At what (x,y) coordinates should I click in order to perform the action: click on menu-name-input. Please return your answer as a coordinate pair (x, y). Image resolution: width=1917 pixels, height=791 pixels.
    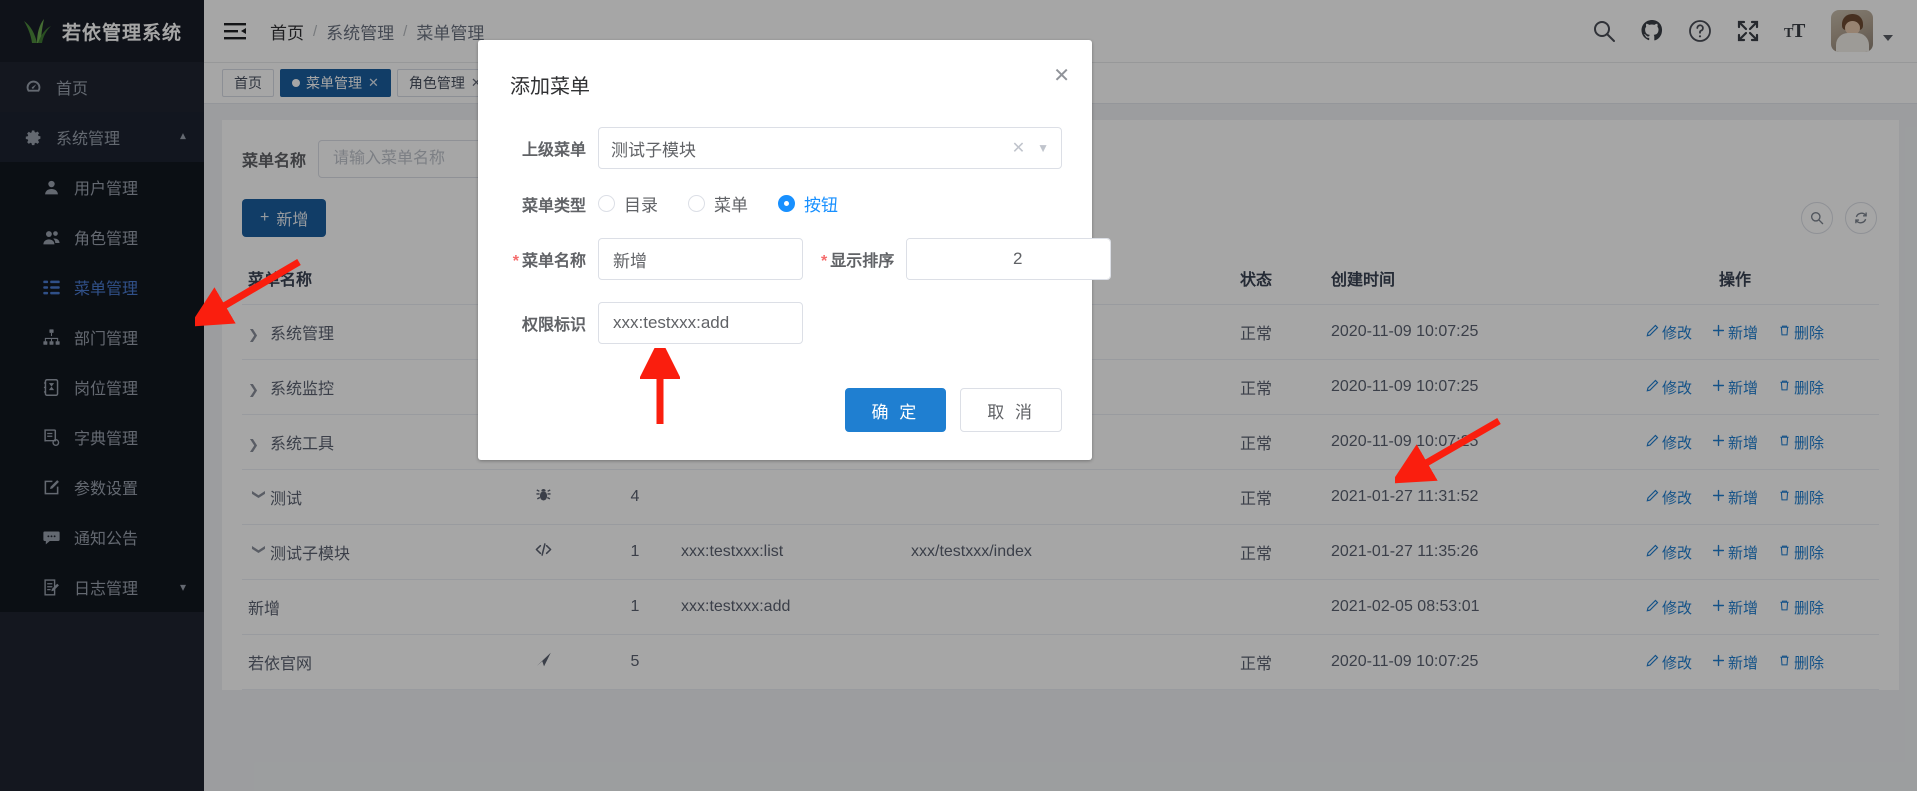
    Looking at the image, I should click on (700, 259).